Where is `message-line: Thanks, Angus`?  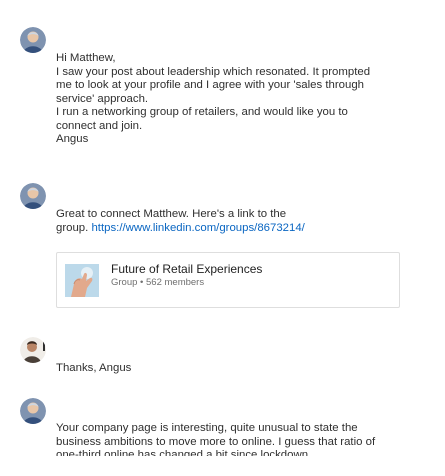
message-line: Thanks, Angus is located at coordinates (94, 368).